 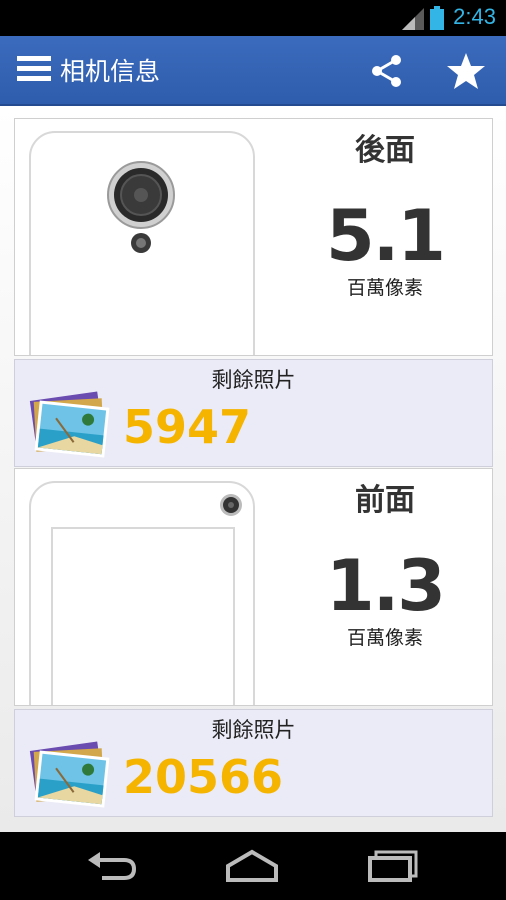 What do you see at coordinates (437, 18) in the screenshot?
I see `battery-icon` at bounding box center [437, 18].